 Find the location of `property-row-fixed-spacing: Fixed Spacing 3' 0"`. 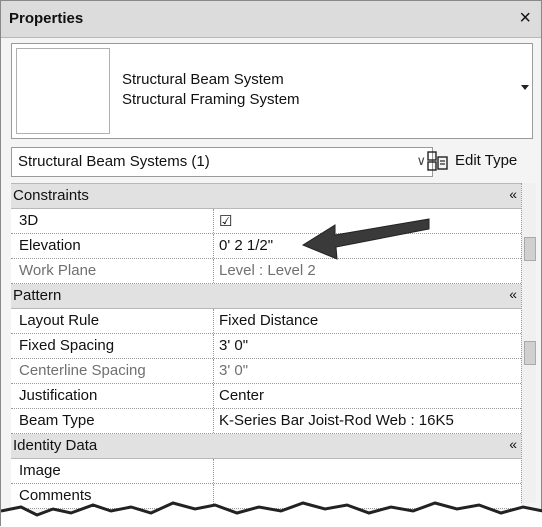

property-row-fixed-spacing: Fixed Spacing 3' 0" is located at coordinates (266, 346).